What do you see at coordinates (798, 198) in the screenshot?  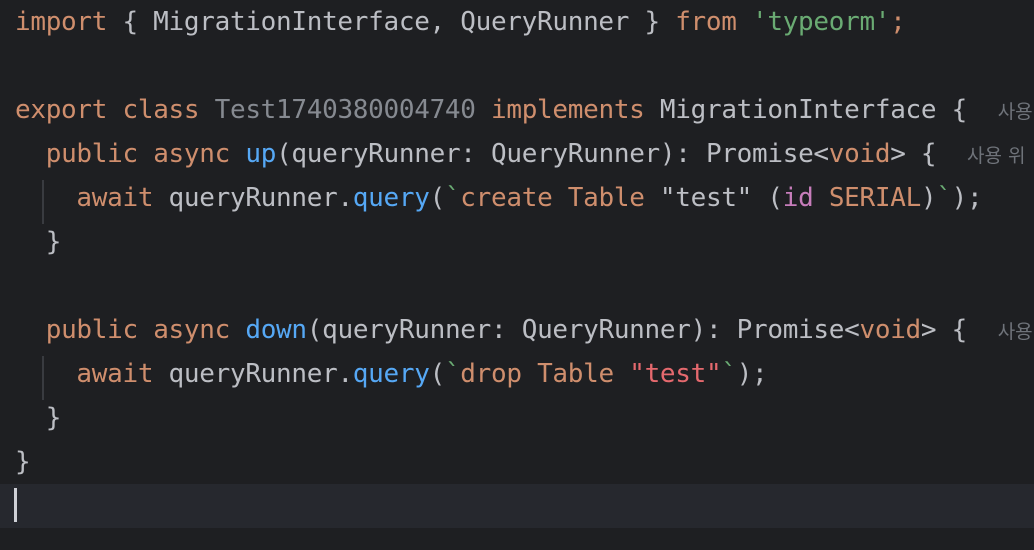 I see `code-token: id` at bounding box center [798, 198].